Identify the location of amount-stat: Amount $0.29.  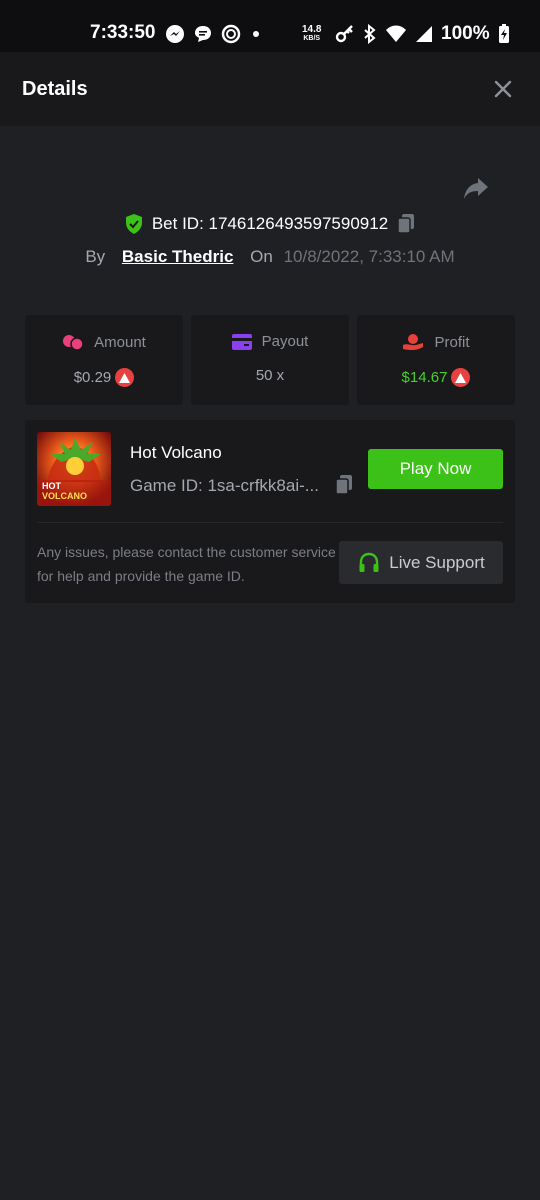
(104, 360).